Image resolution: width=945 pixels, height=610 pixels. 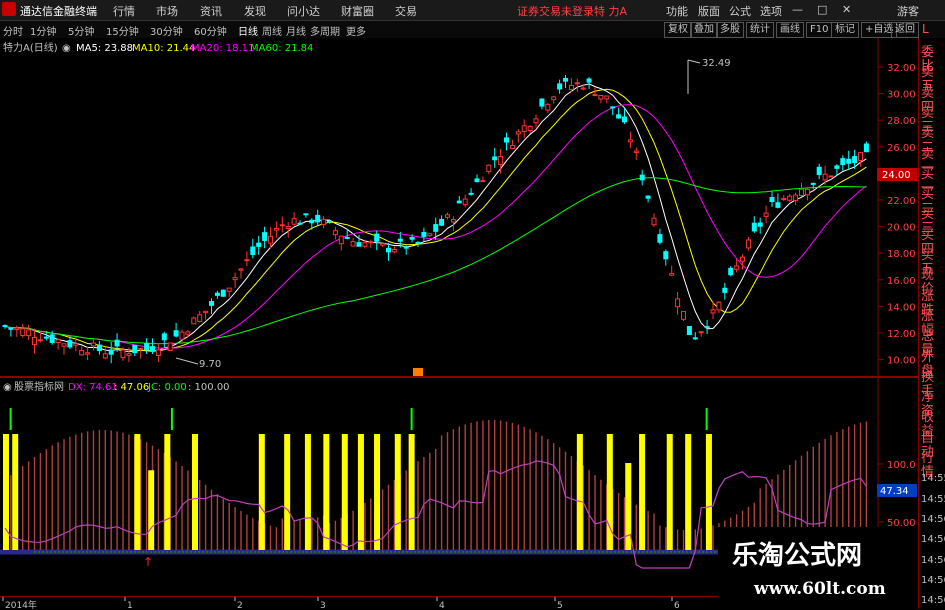 I want to click on tab-more: 更多, so click(x=356, y=30).